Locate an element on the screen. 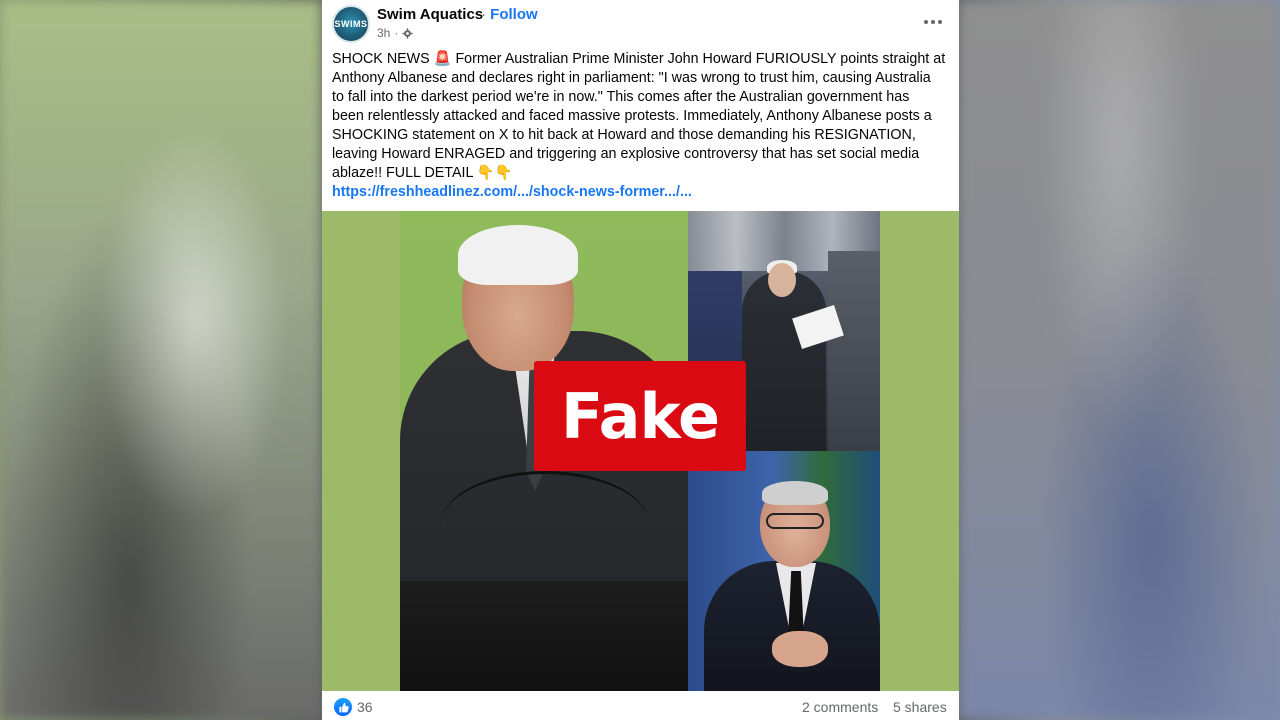 The height and width of the screenshot is (720, 1280). page-avatar: SWIMS is located at coordinates (351, 24).